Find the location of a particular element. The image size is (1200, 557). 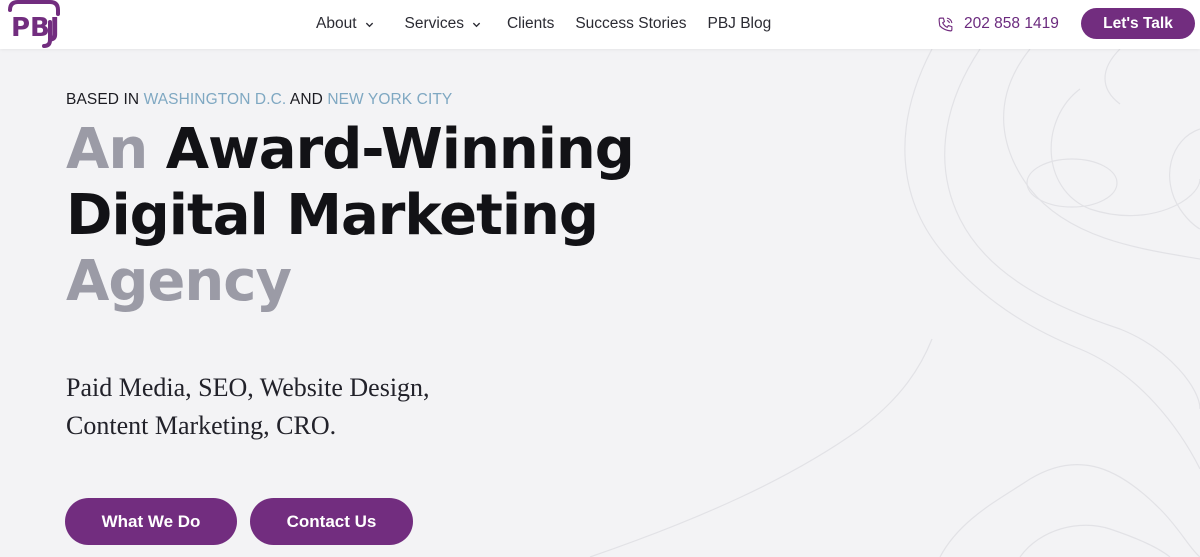

phone-number: 202 858 1419 is located at coordinates (1011, 23).